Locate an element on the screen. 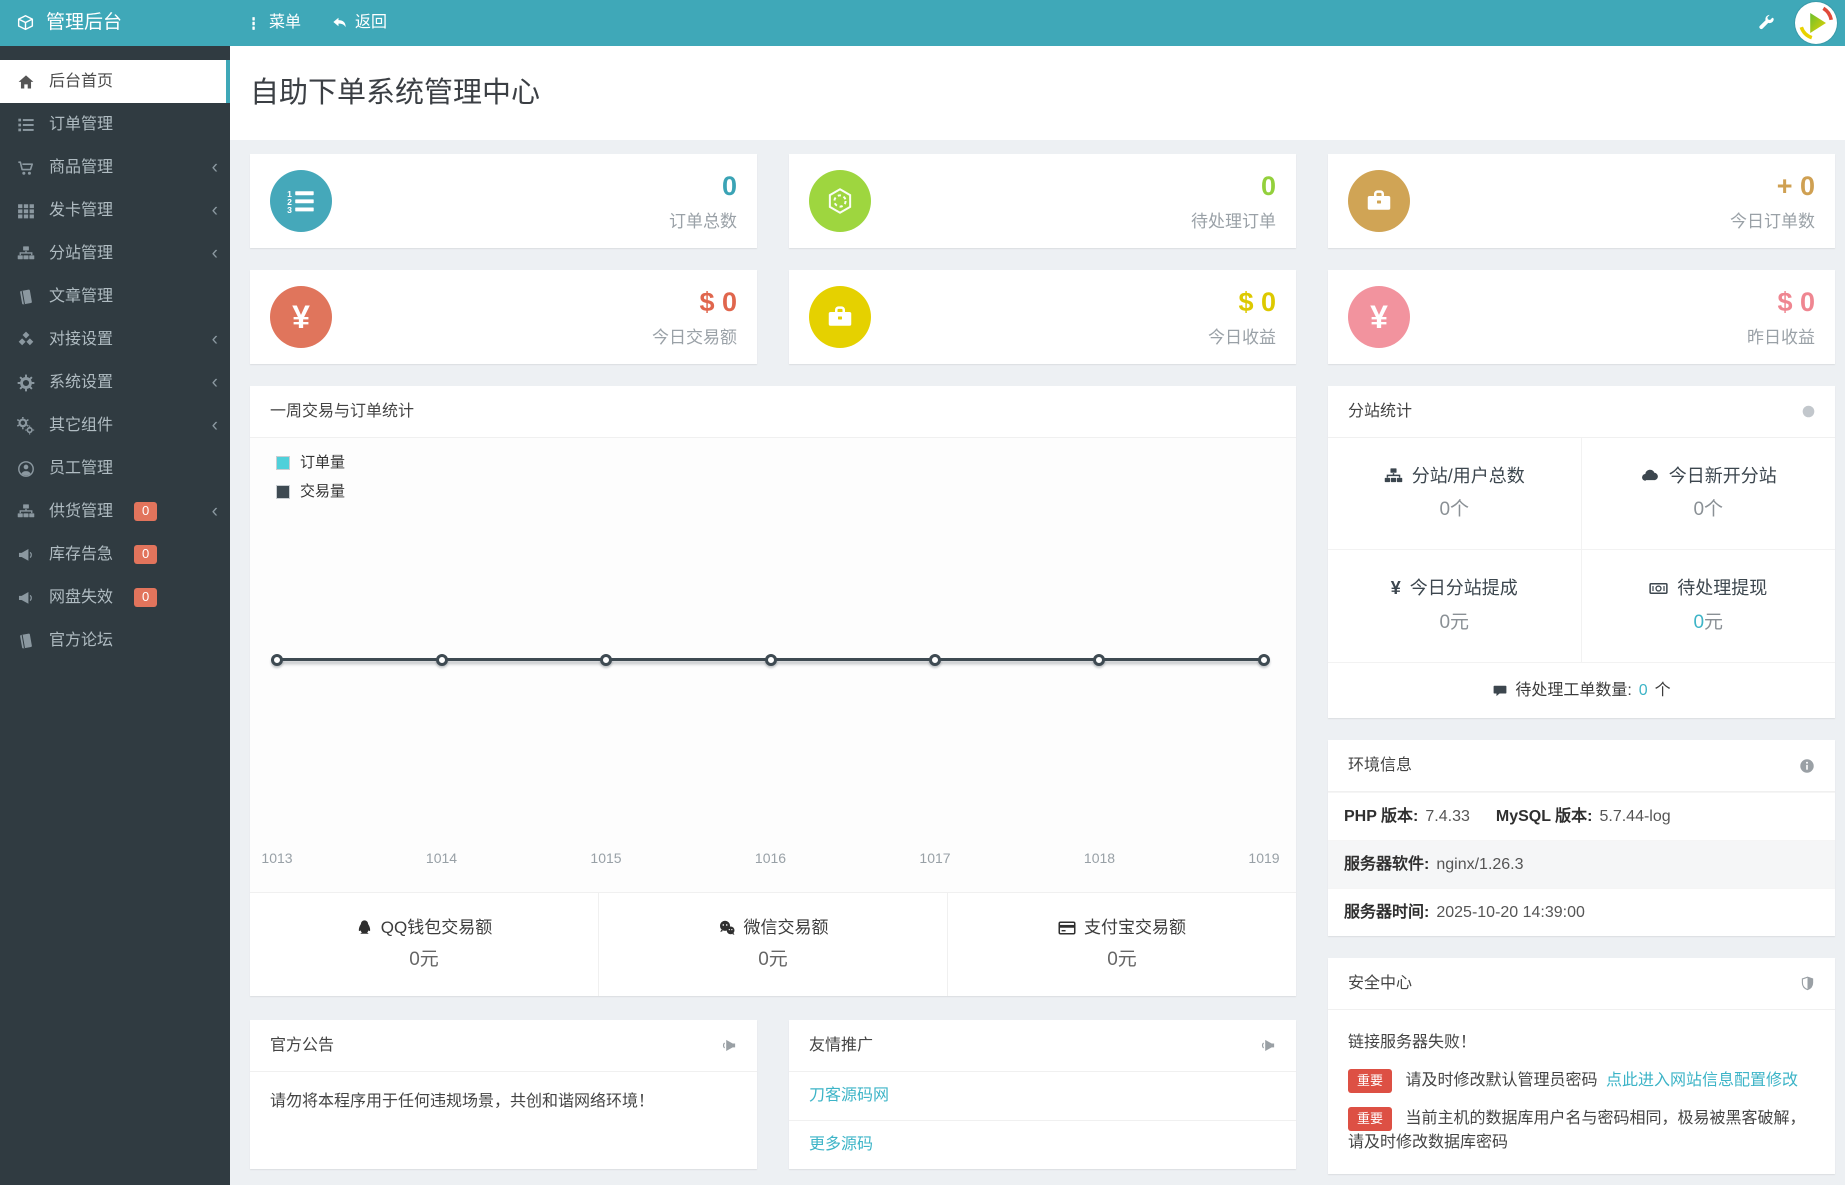 This screenshot has height=1185, width=1845. pay-stat-label: QQ钱包交易额 is located at coordinates (436, 927).